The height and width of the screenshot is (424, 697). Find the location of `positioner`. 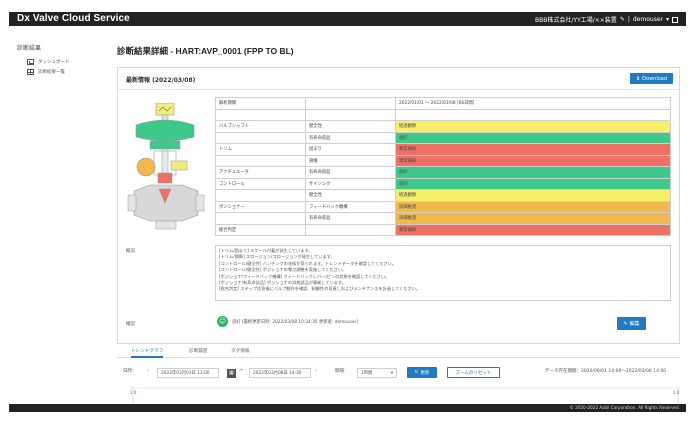

positioner is located at coordinates (146, 167).